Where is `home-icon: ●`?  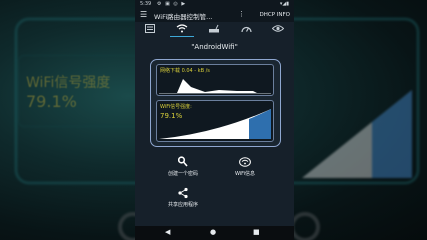
home-icon: ● is located at coordinates (213, 232).